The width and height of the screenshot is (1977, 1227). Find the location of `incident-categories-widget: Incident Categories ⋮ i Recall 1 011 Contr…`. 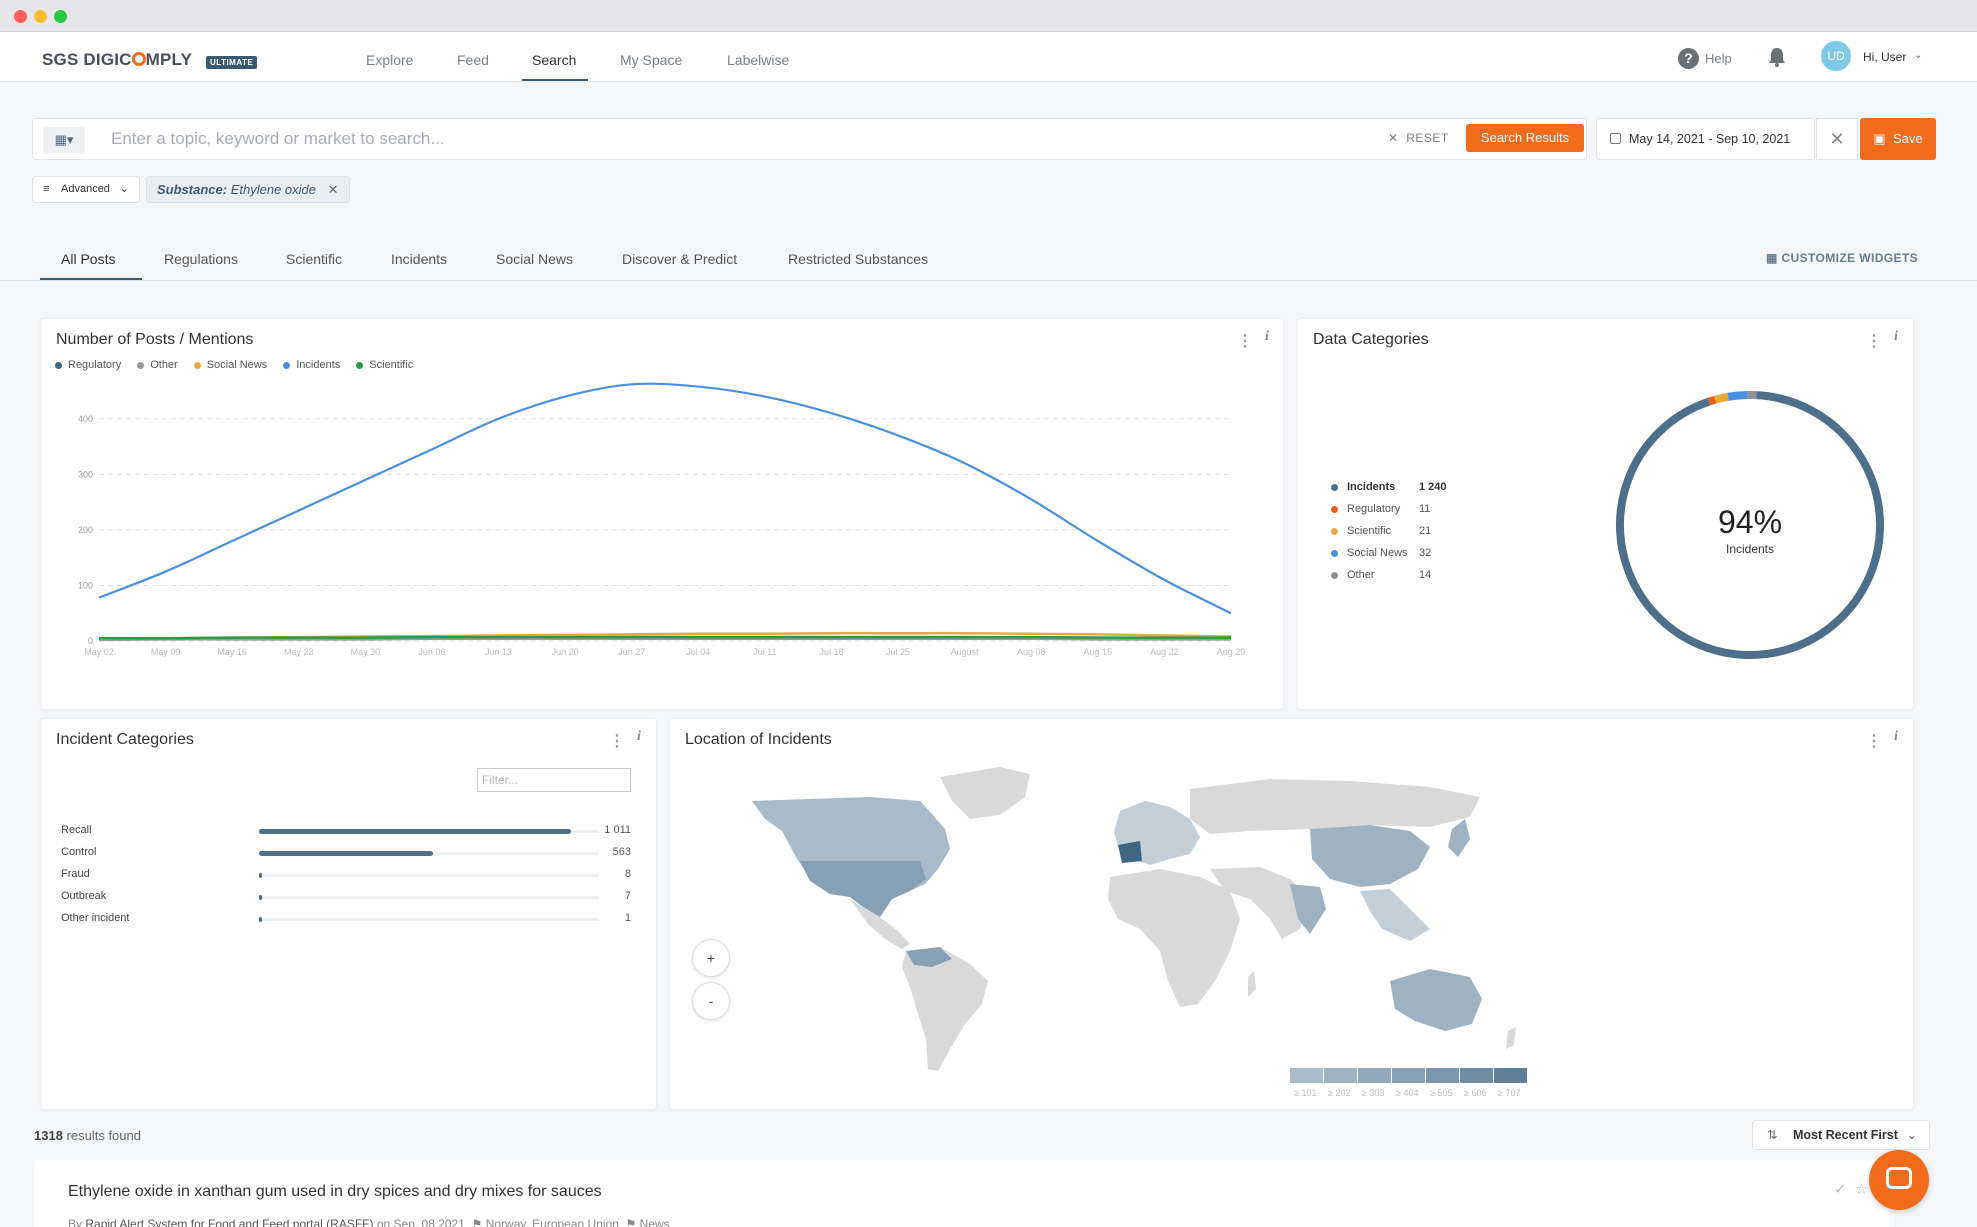

incident-categories-widget: Incident Categories ⋮ i Recall 1 011 Contr… is located at coordinates (348, 914).